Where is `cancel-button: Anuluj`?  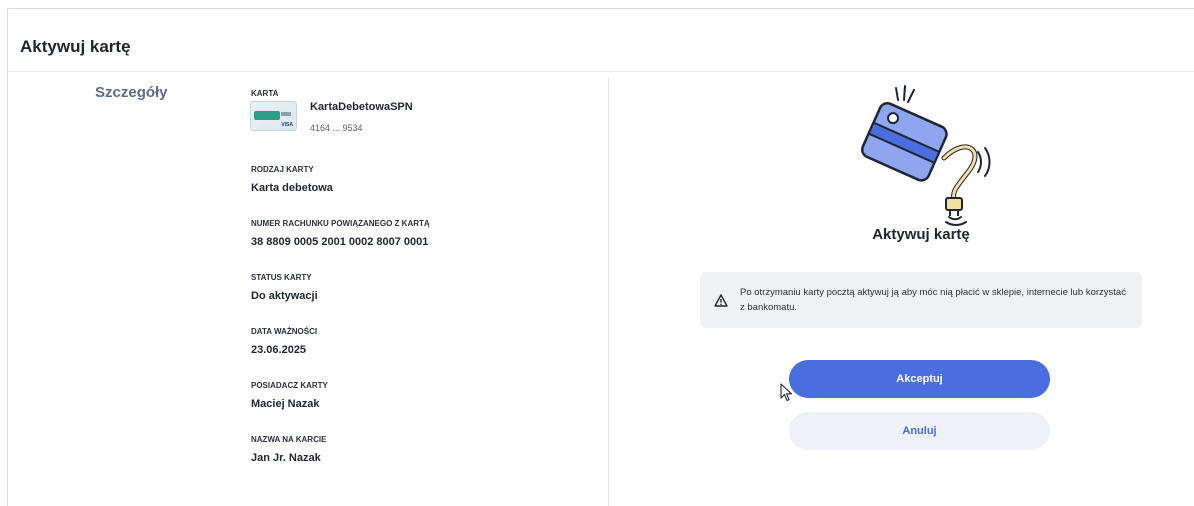 cancel-button: Anuluj is located at coordinates (919, 431).